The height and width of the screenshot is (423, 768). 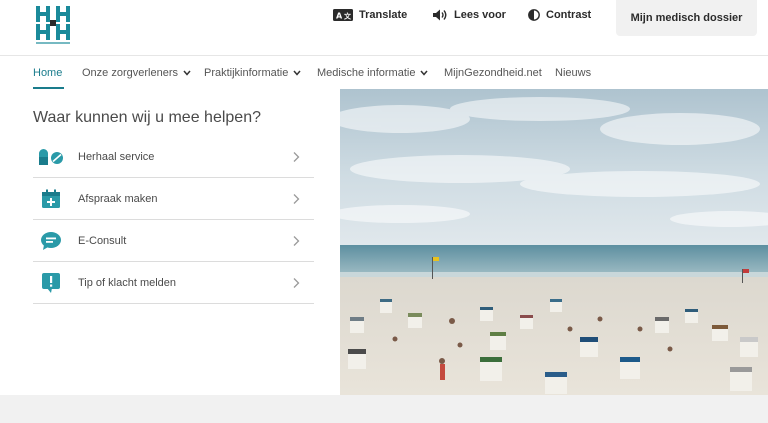 What do you see at coordinates (339, 16) in the screenshot?
I see `svg-text: A` at bounding box center [339, 16].